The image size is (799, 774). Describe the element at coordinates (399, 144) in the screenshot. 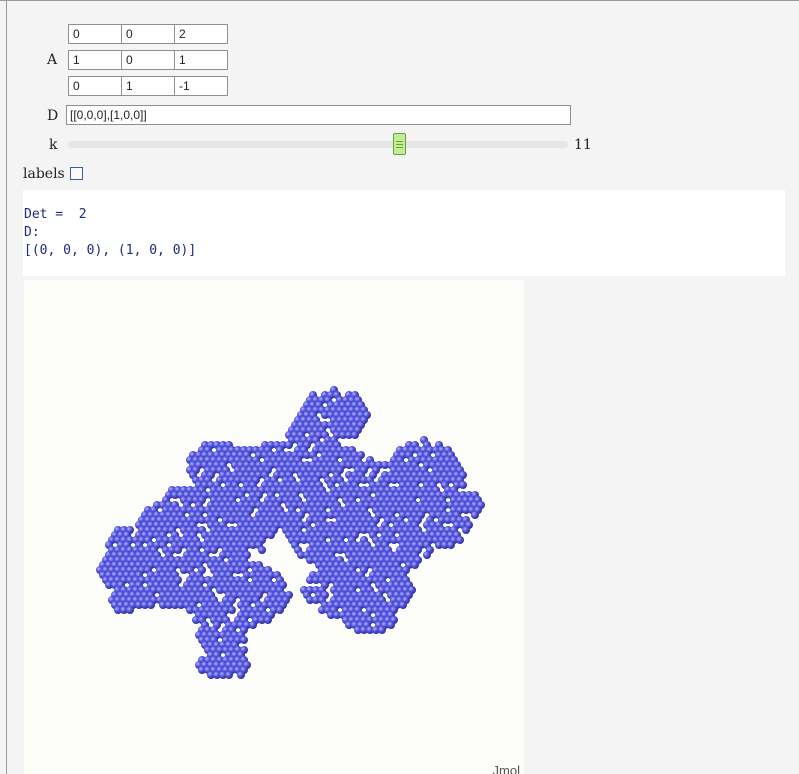

I see `k-slider-handle` at that location.